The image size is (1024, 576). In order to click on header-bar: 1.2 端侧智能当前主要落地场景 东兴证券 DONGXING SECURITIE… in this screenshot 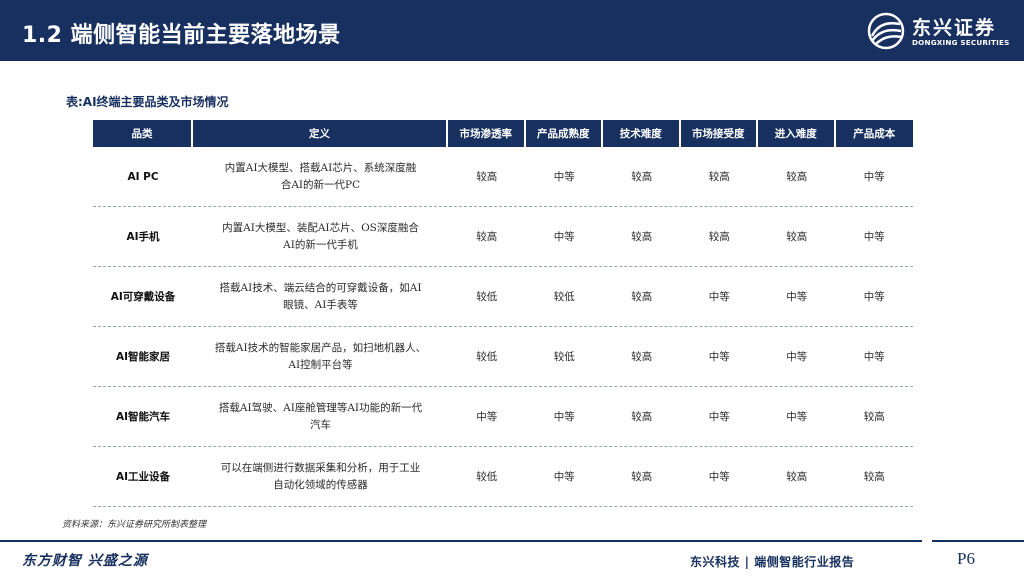, I will do `click(512, 30)`.